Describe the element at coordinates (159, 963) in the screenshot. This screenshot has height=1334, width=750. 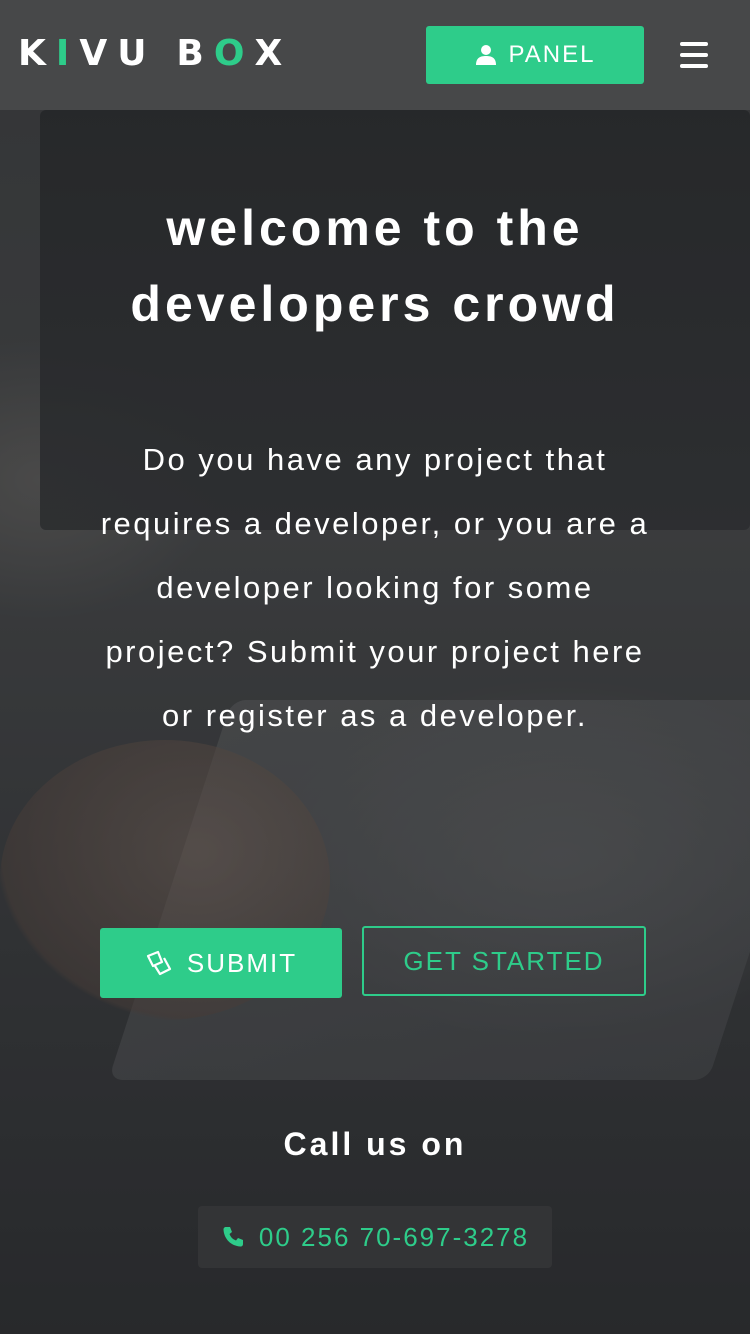
I see `tag-icon` at that location.